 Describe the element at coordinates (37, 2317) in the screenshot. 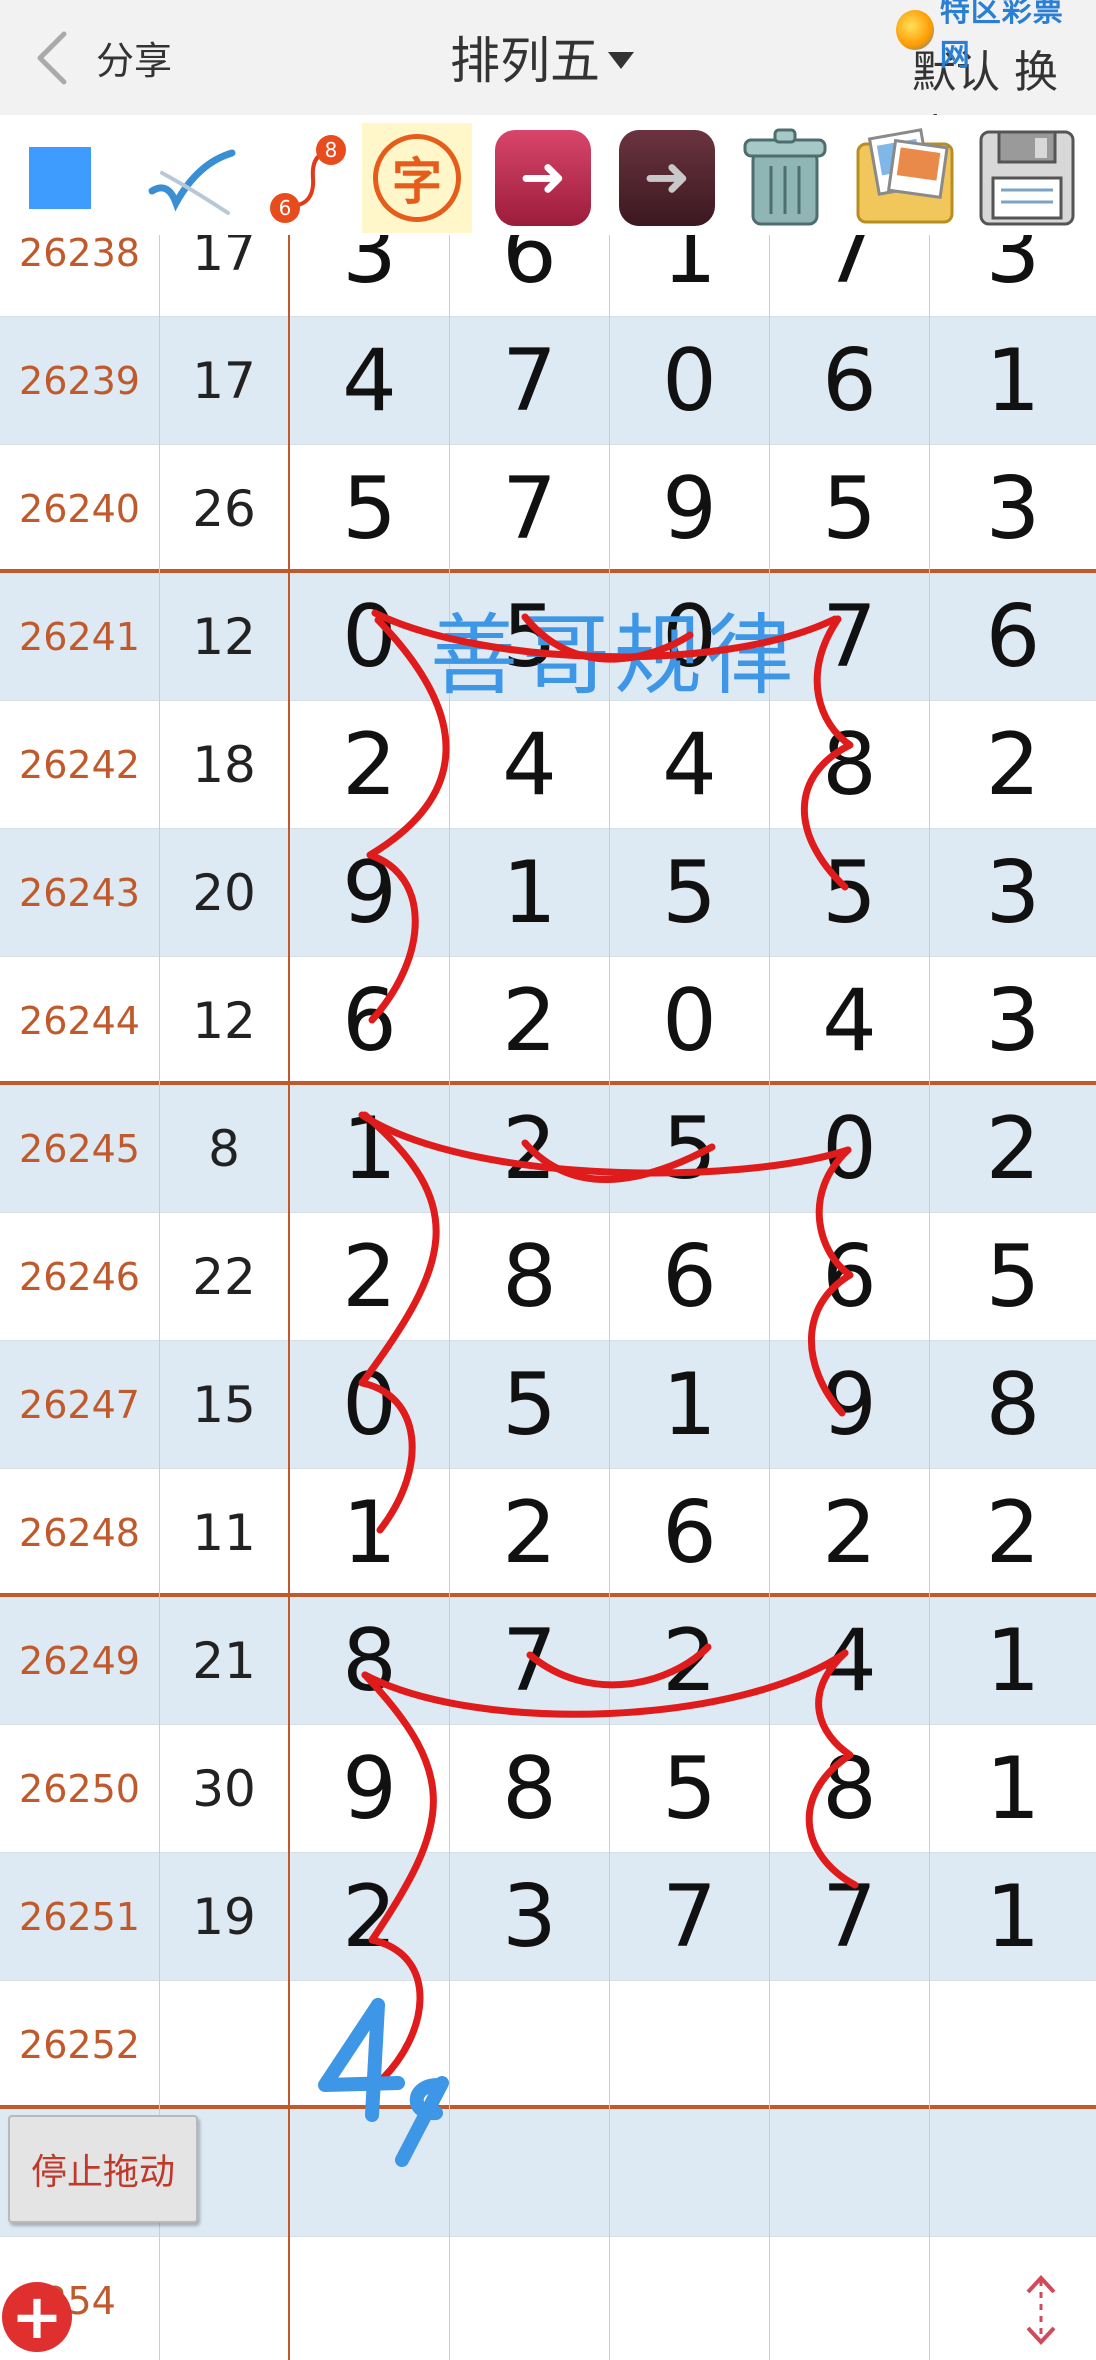

I see `add-button: +` at that location.